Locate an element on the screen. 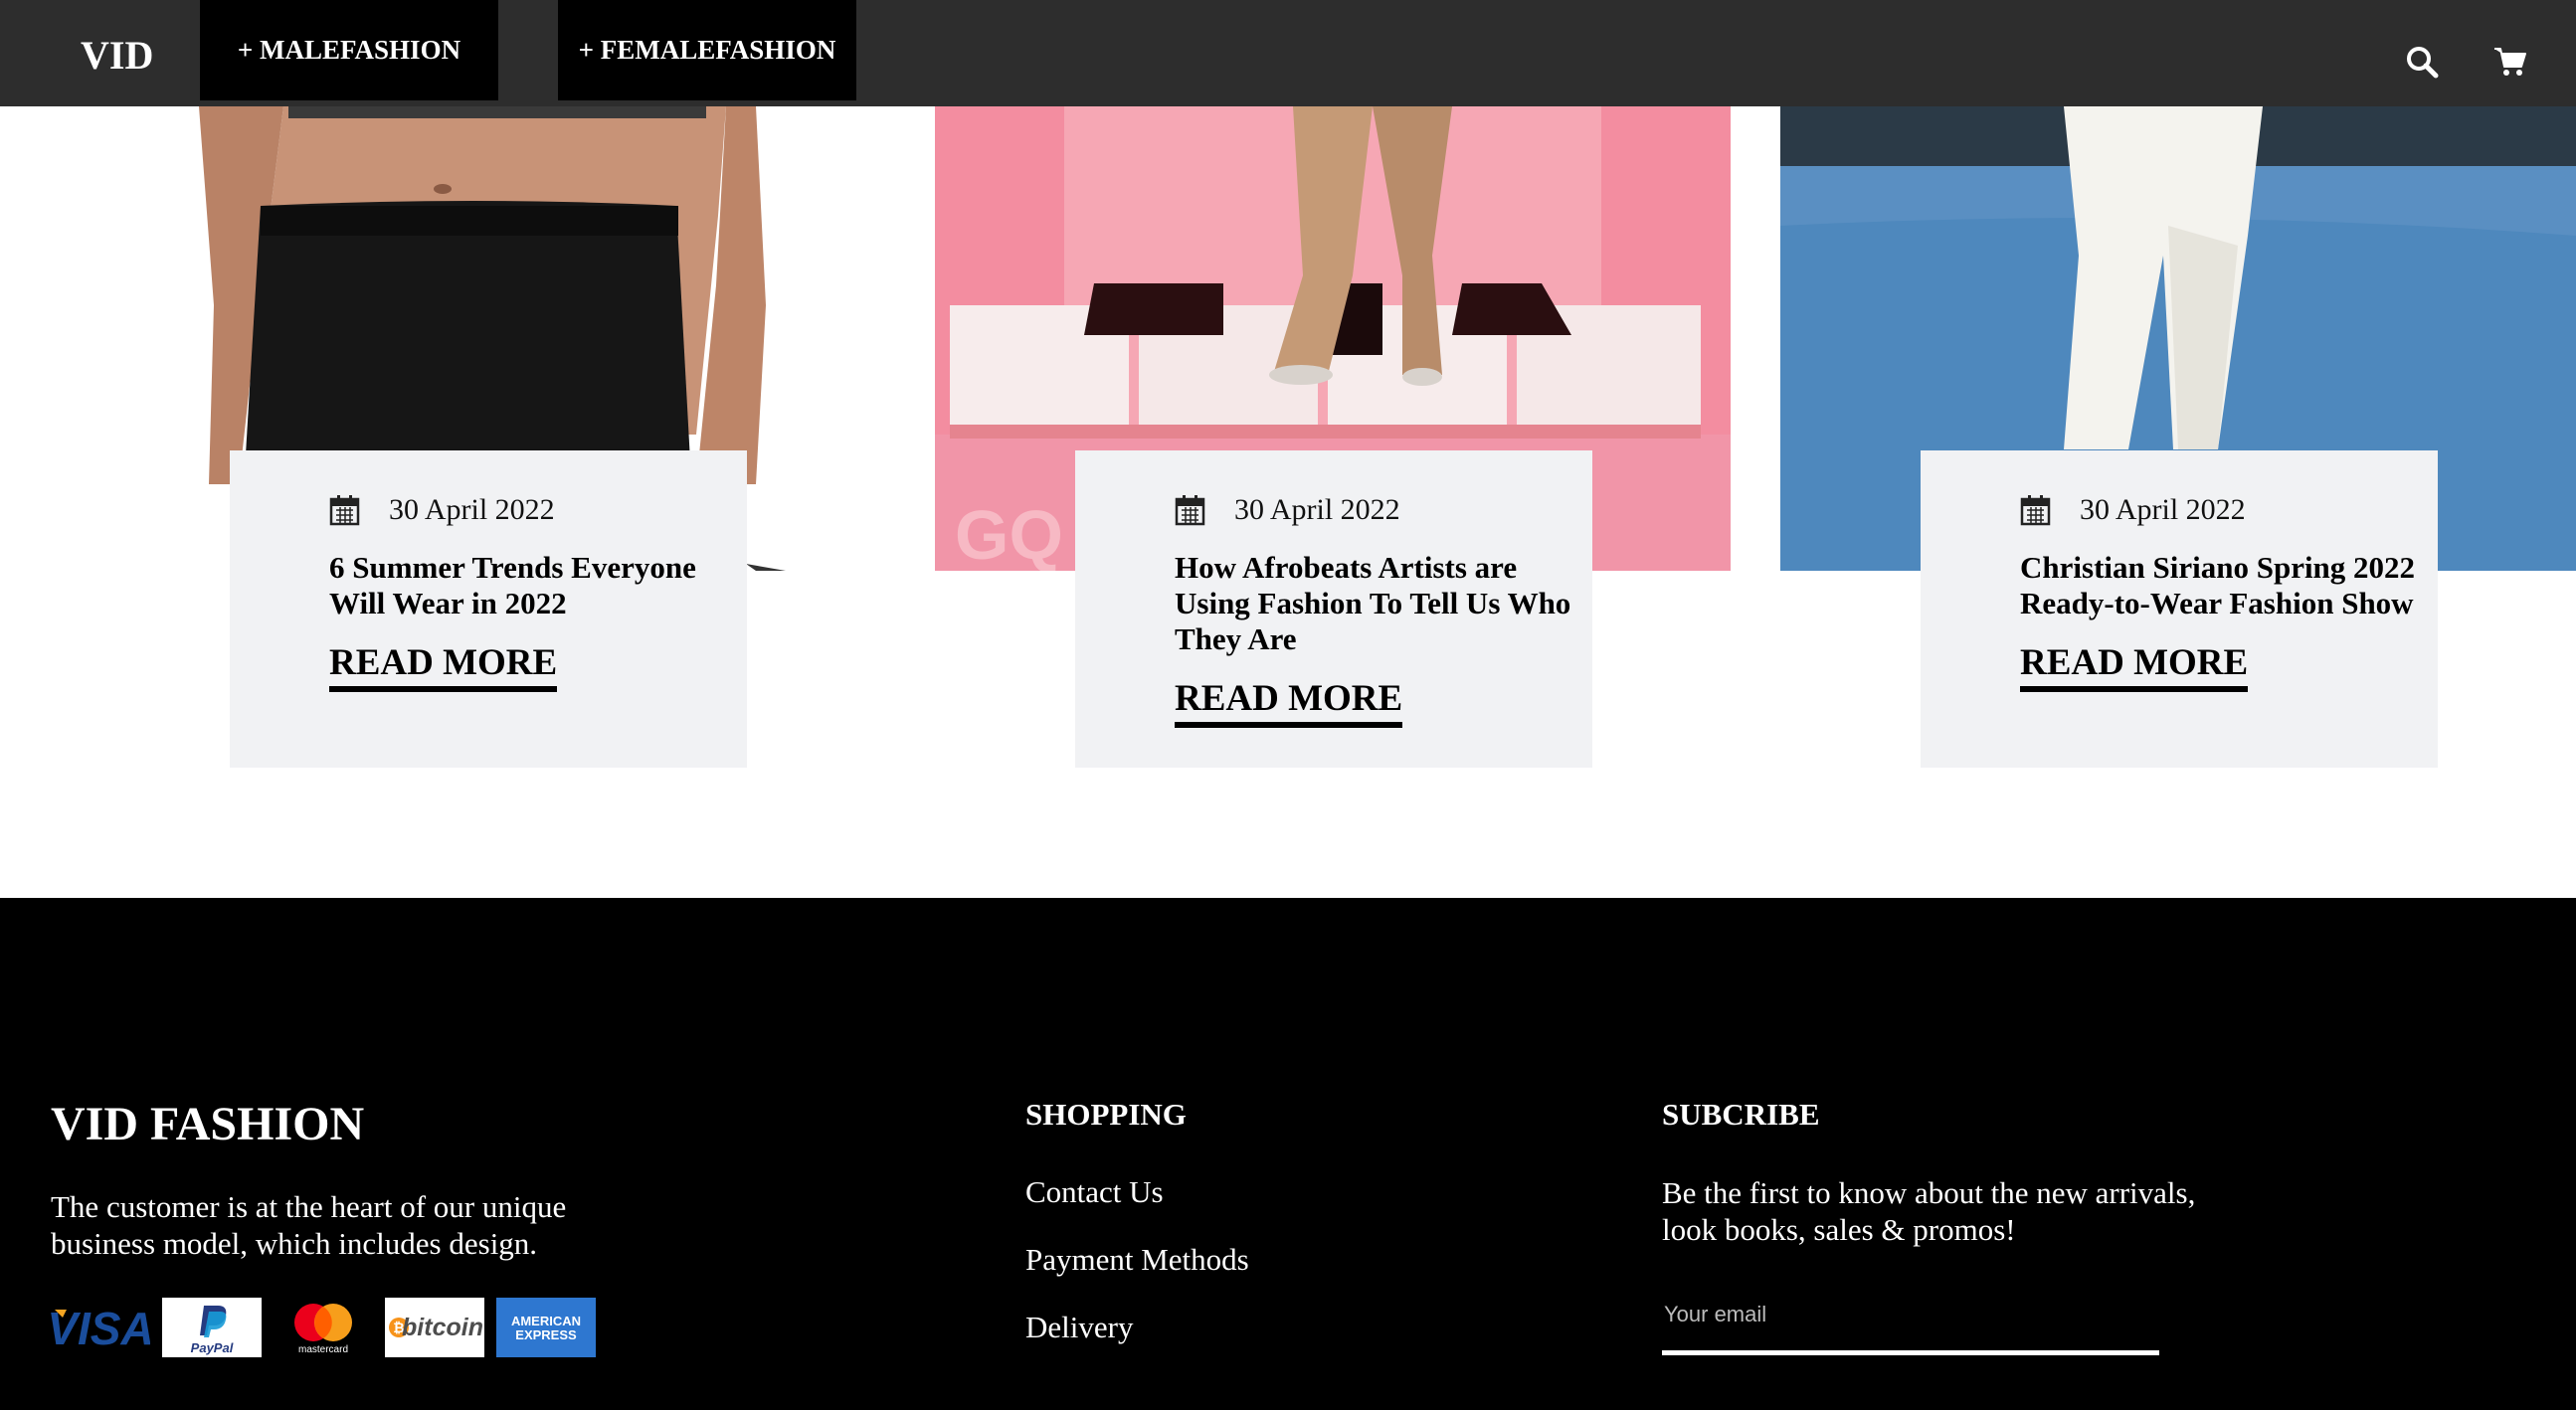 The width and height of the screenshot is (2576, 1410). svg-text: PayPal is located at coordinates (212, 1347).